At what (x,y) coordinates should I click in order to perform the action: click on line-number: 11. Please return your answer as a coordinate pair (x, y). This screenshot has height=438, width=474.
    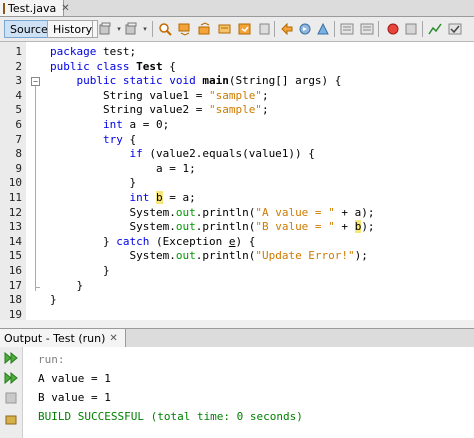
    Looking at the image, I should click on (15, 197).